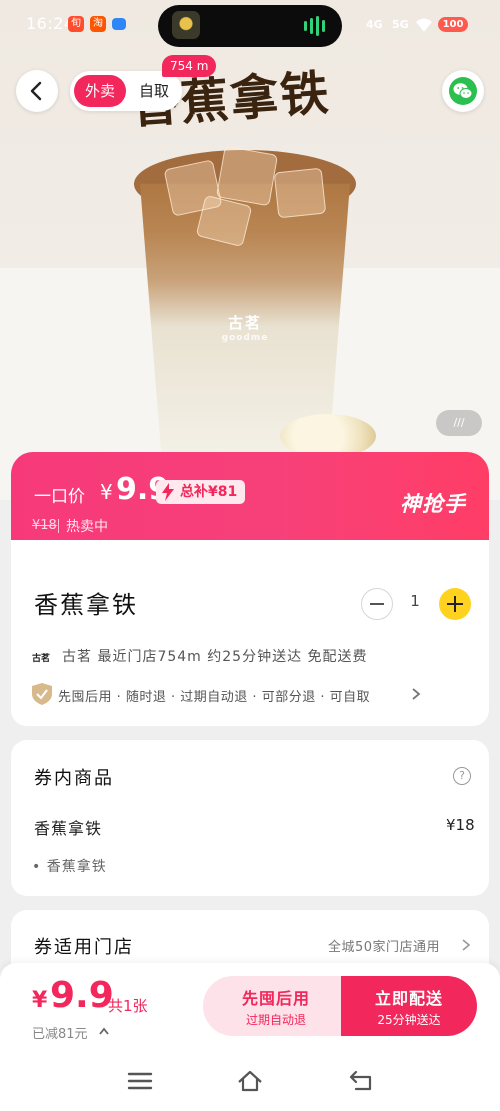 This screenshot has height=1111, width=500. I want to click on tab-delivery: 外卖, so click(100, 91).